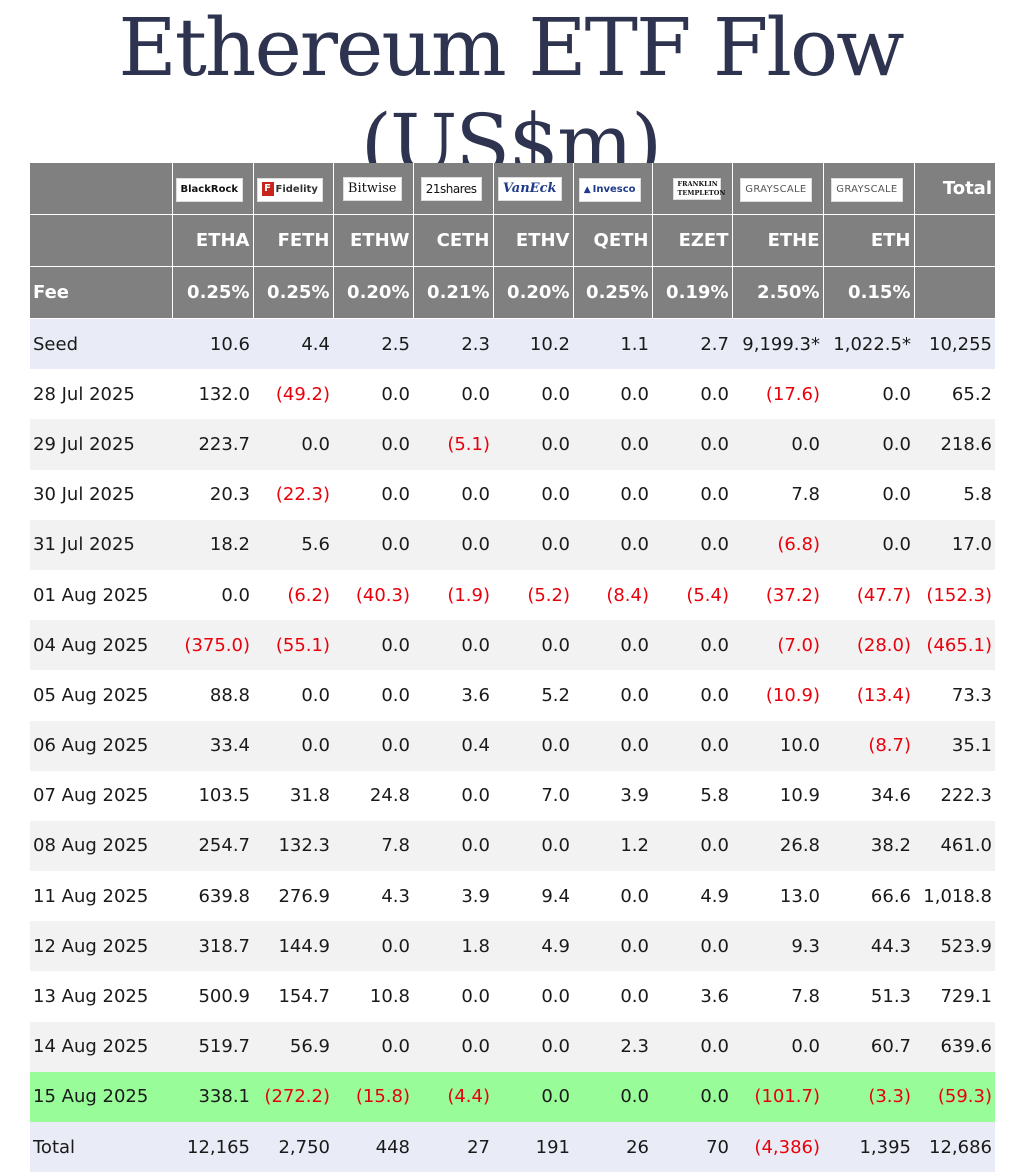 This screenshot has width=1021, height=1173. What do you see at coordinates (373, 240) in the screenshot?
I see `ticker-cell: ETHW` at bounding box center [373, 240].